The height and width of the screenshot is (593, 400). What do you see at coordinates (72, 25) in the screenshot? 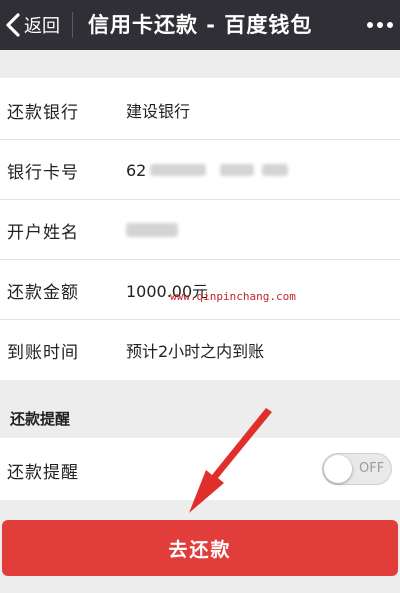
I see `navbar-divider` at bounding box center [72, 25].